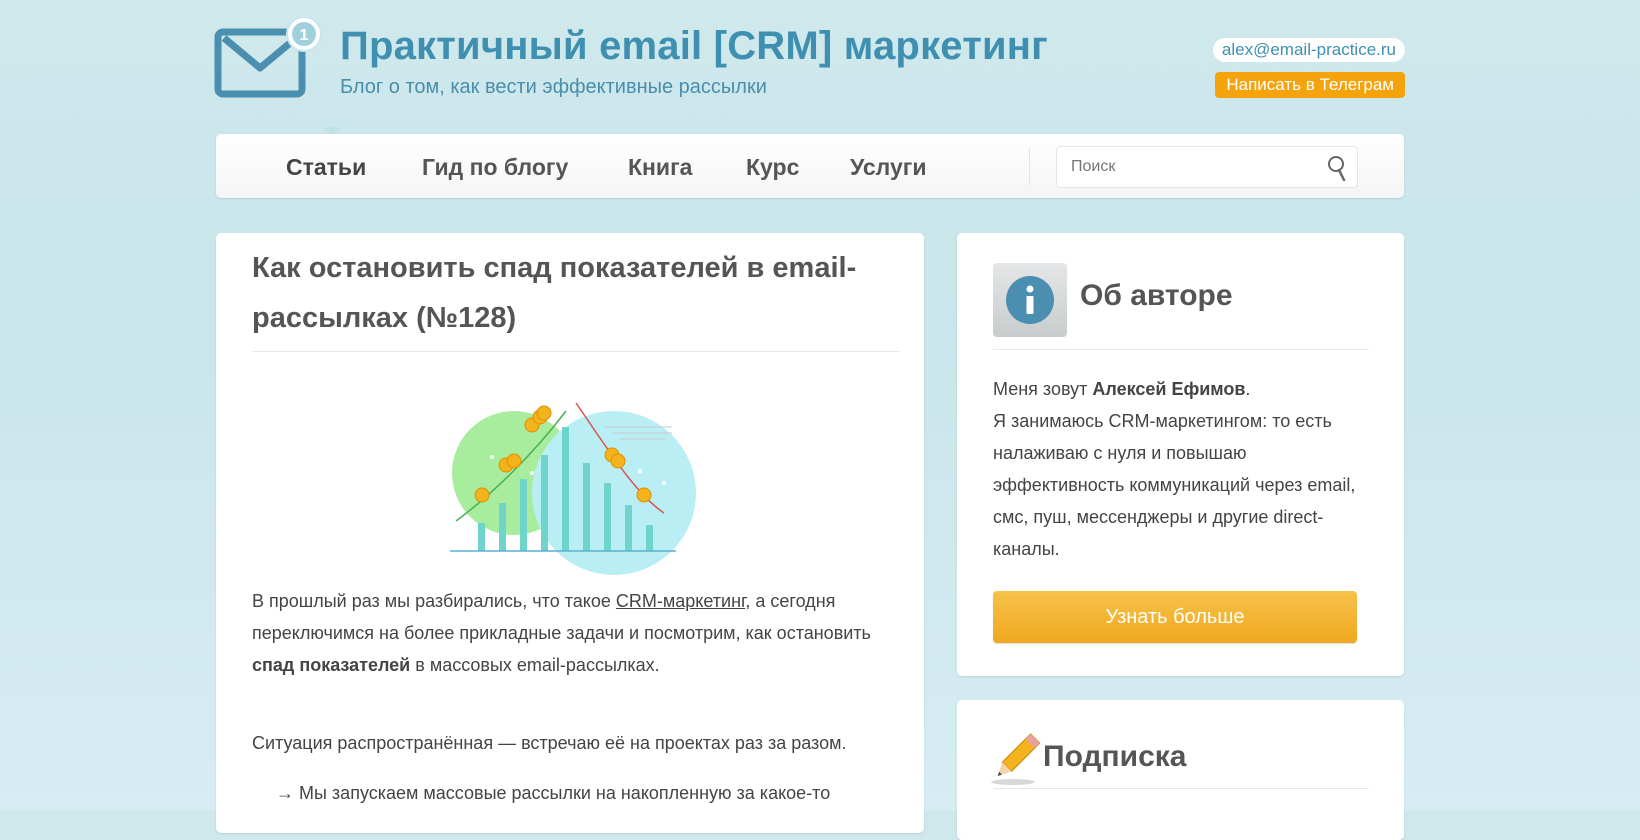  Describe the element at coordinates (1175, 617) in the screenshot. I see `learn-more-button: Узнать больше` at that location.